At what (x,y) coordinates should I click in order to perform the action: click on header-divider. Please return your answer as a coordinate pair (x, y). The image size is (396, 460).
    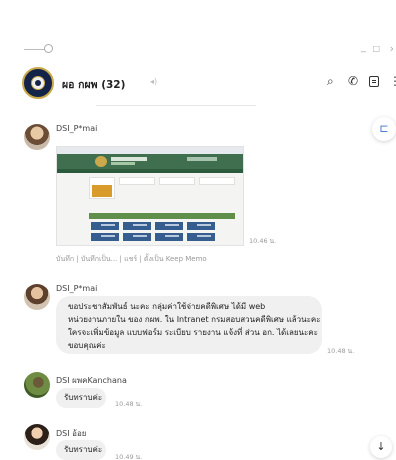
    Looking at the image, I should click on (176, 105).